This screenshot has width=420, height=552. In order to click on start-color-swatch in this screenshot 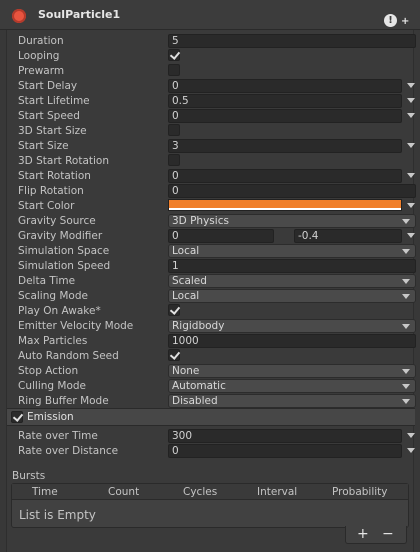, I will do `click(285, 205)`.